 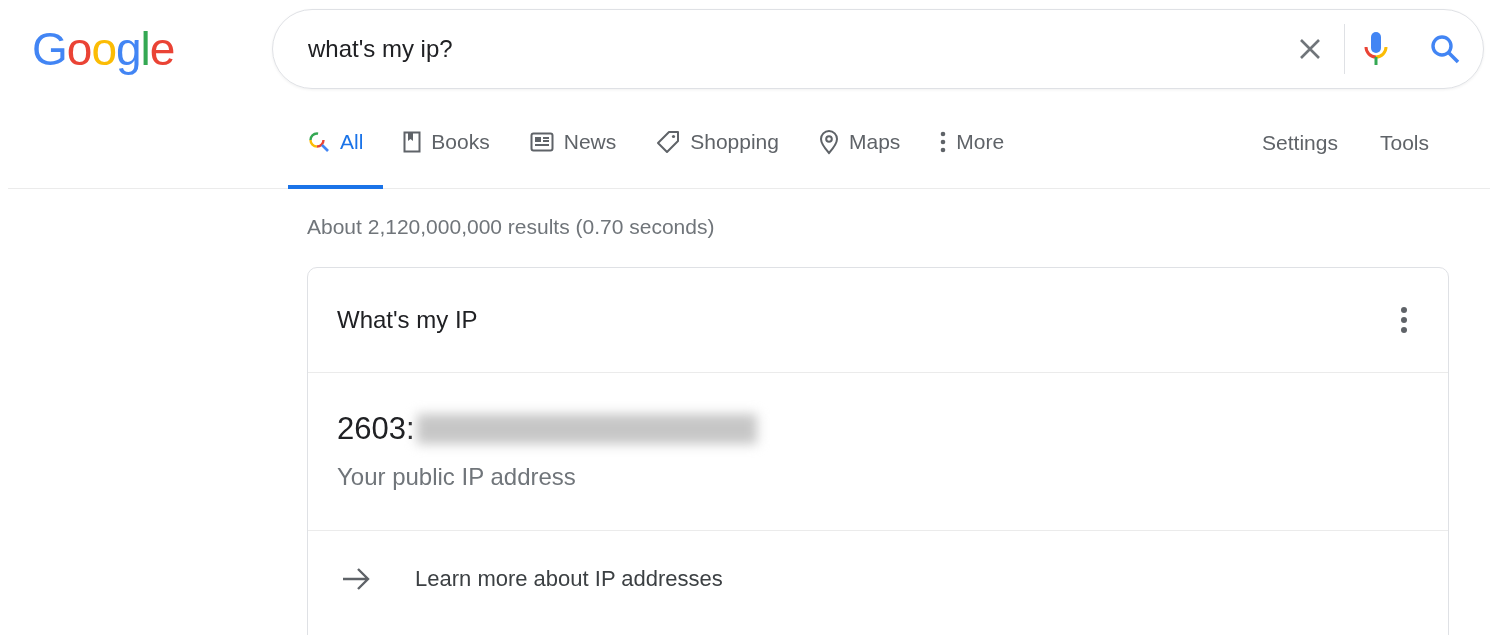 I want to click on search-tab: Books, so click(x=446, y=143).